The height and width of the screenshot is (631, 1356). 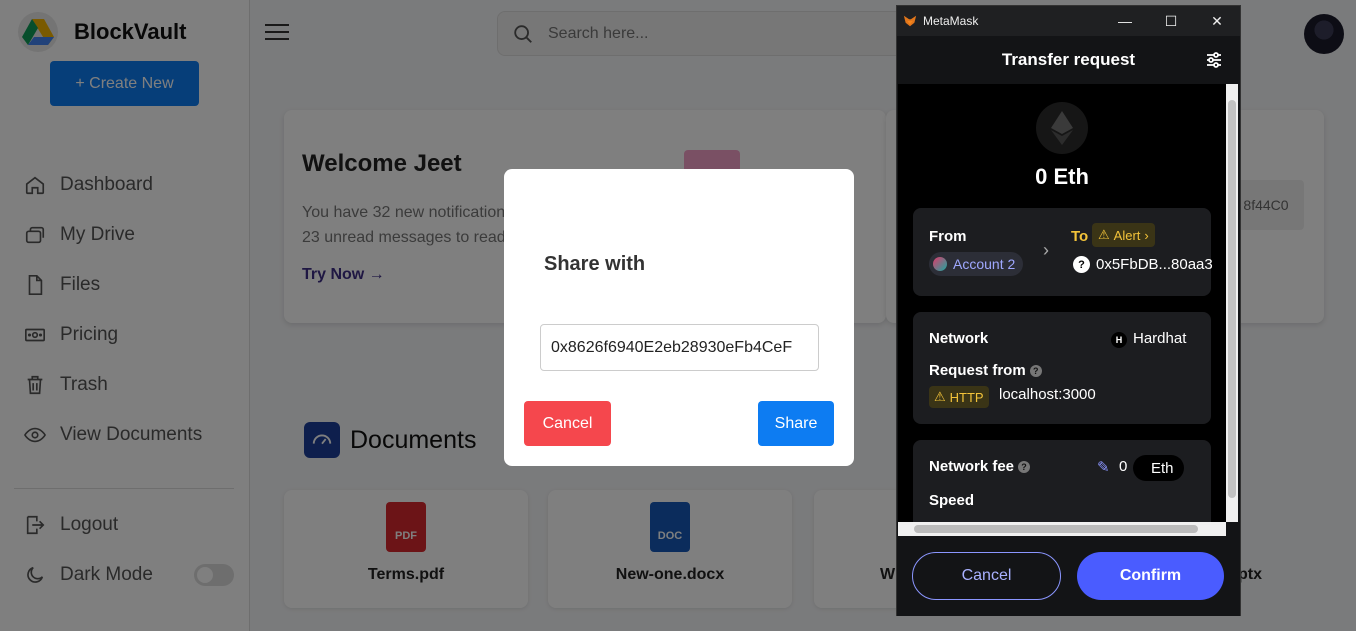 I want to click on request-origin: localhost:3000, so click(x=1047, y=394).